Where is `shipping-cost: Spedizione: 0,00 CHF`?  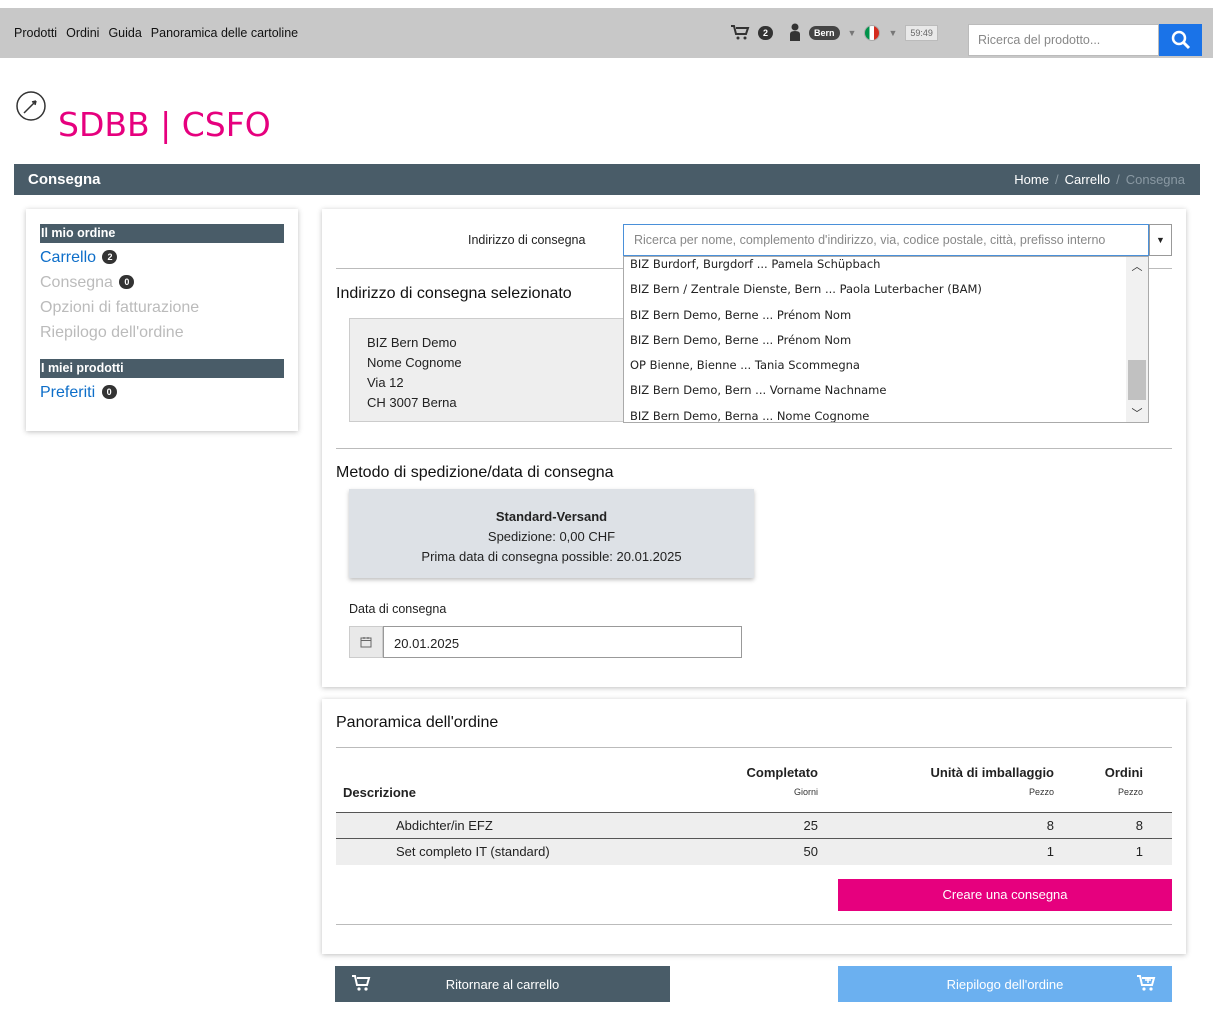 shipping-cost: Spedizione: 0,00 CHF is located at coordinates (551, 536).